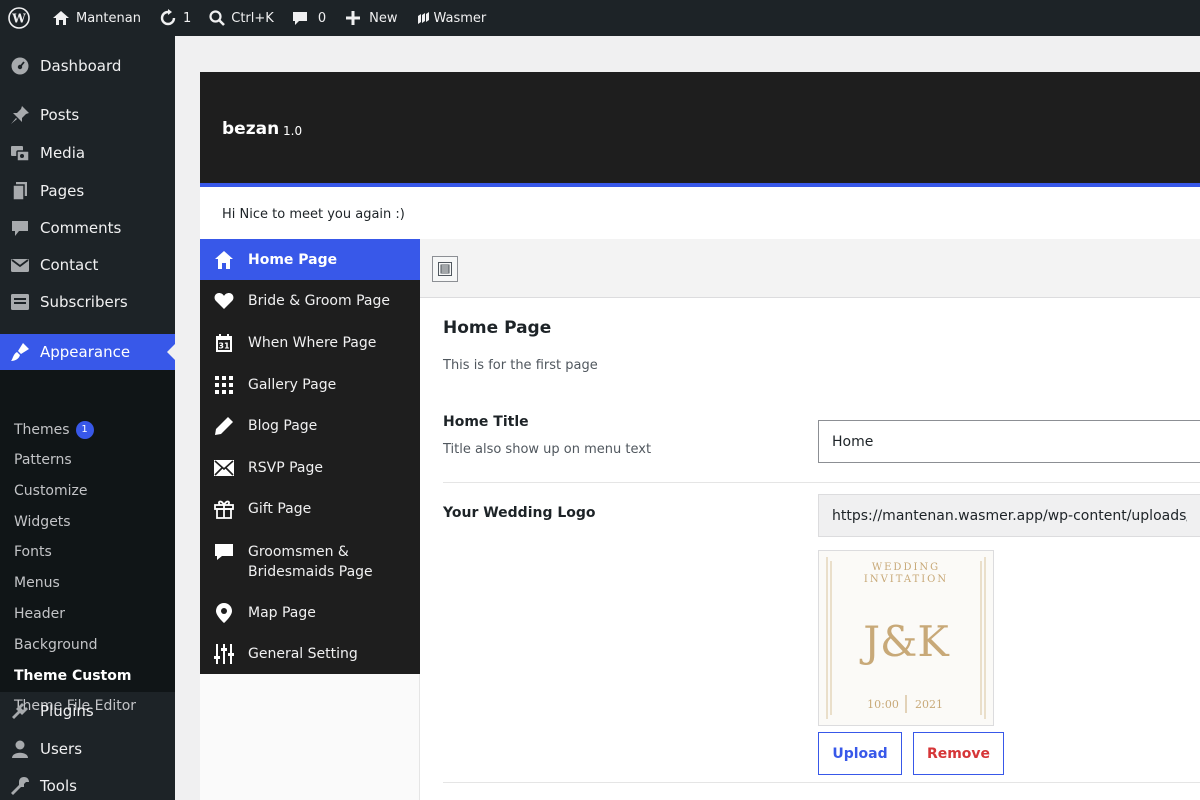  I want to click on gift-icon, so click(224, 509).